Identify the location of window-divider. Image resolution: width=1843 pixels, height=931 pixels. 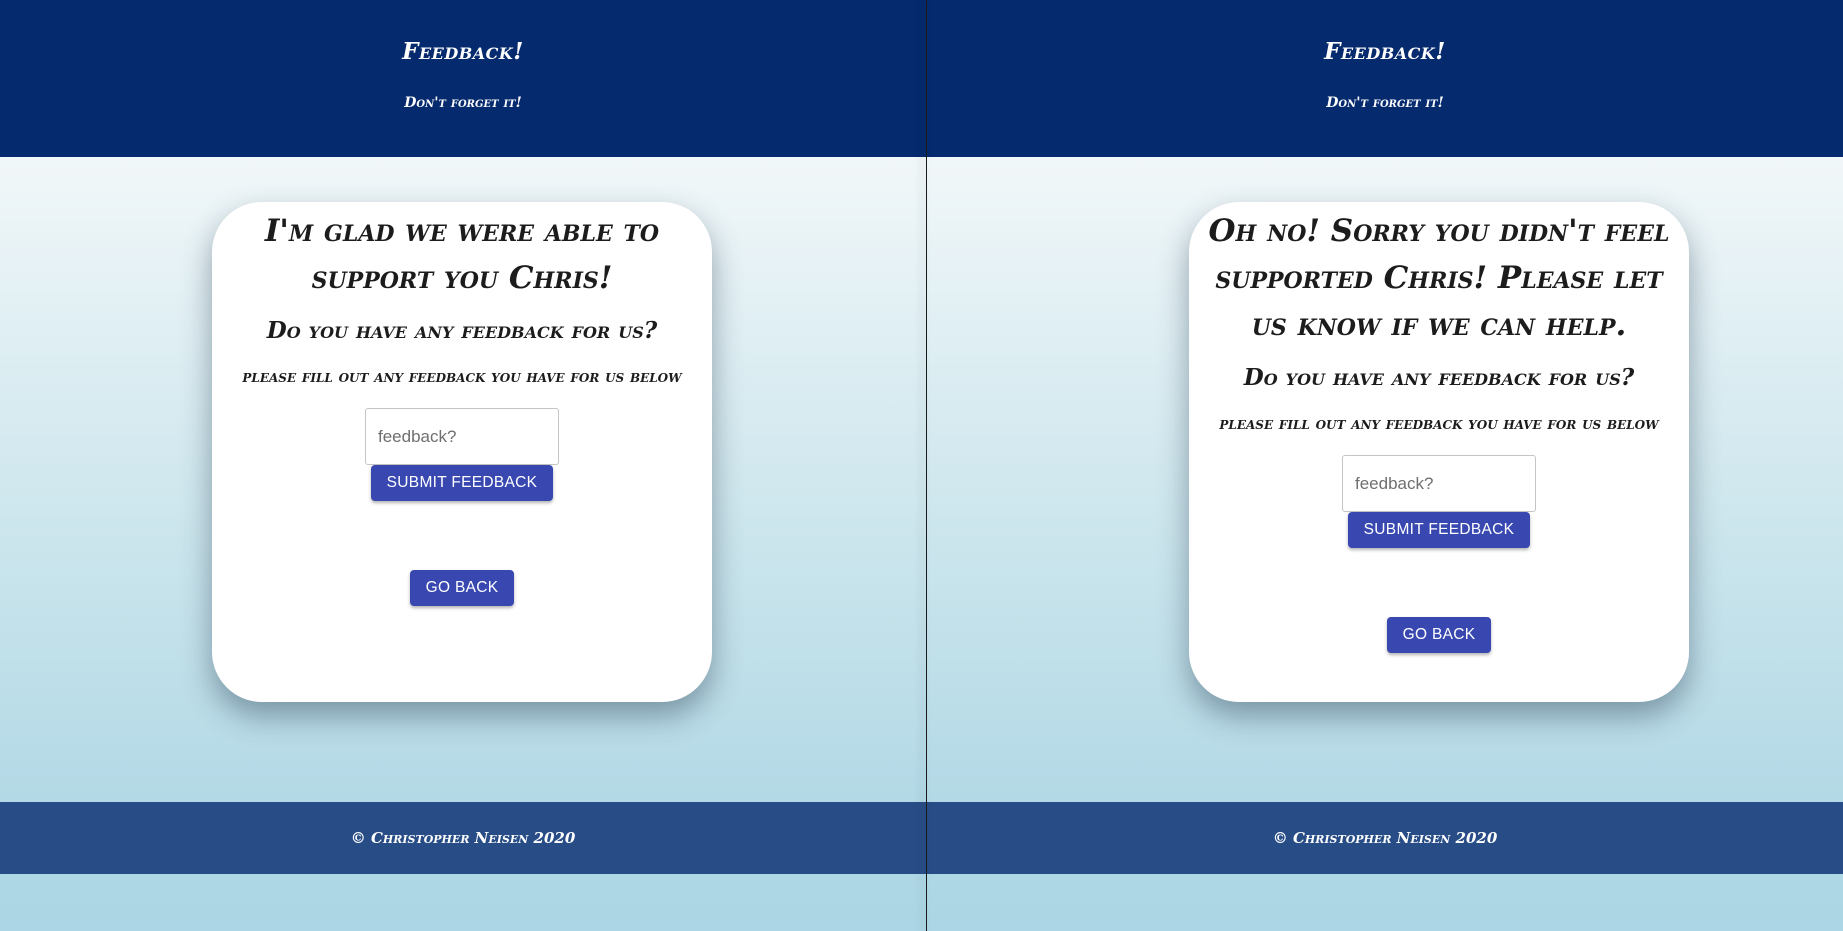
(926, 465).